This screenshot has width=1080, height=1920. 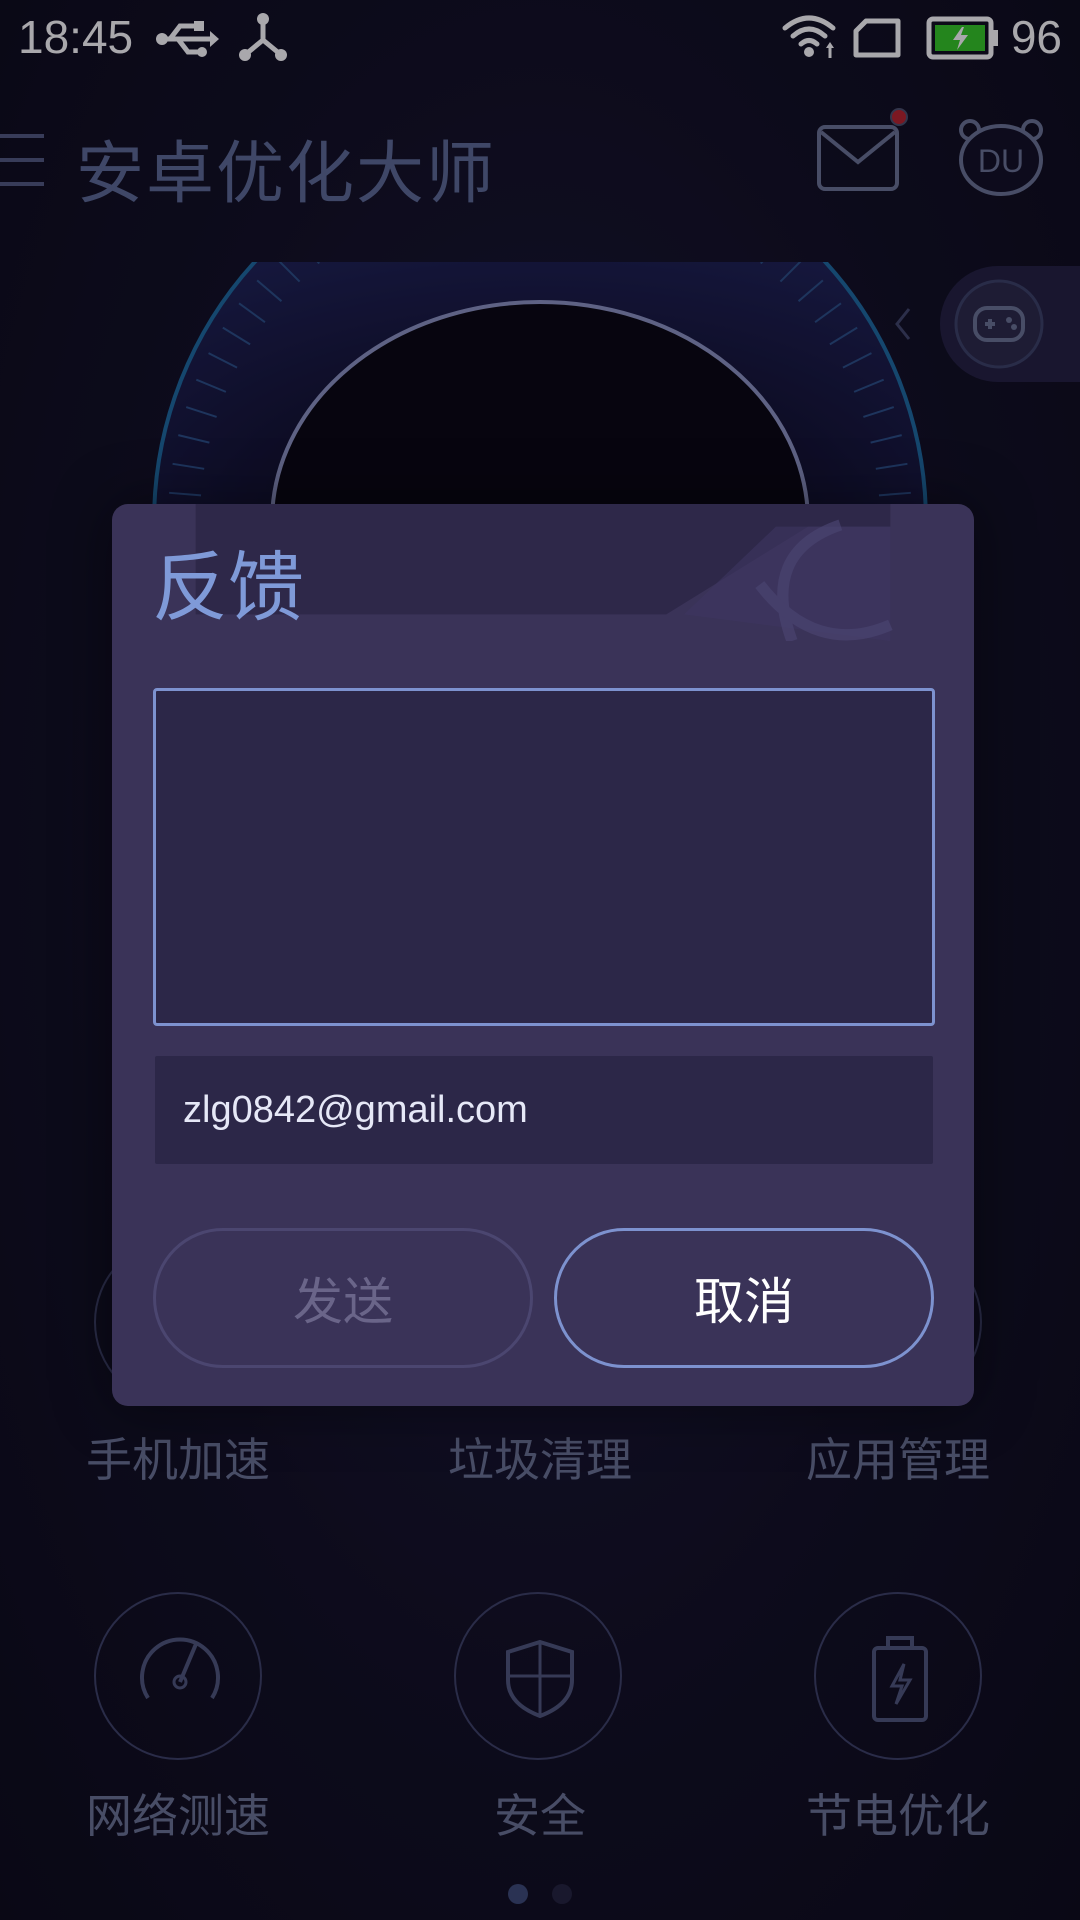 What do you see at coordinates (744, 1298) in the screenshot?
I see `cancel-button: 取消` at bounding box center [744, 1298].